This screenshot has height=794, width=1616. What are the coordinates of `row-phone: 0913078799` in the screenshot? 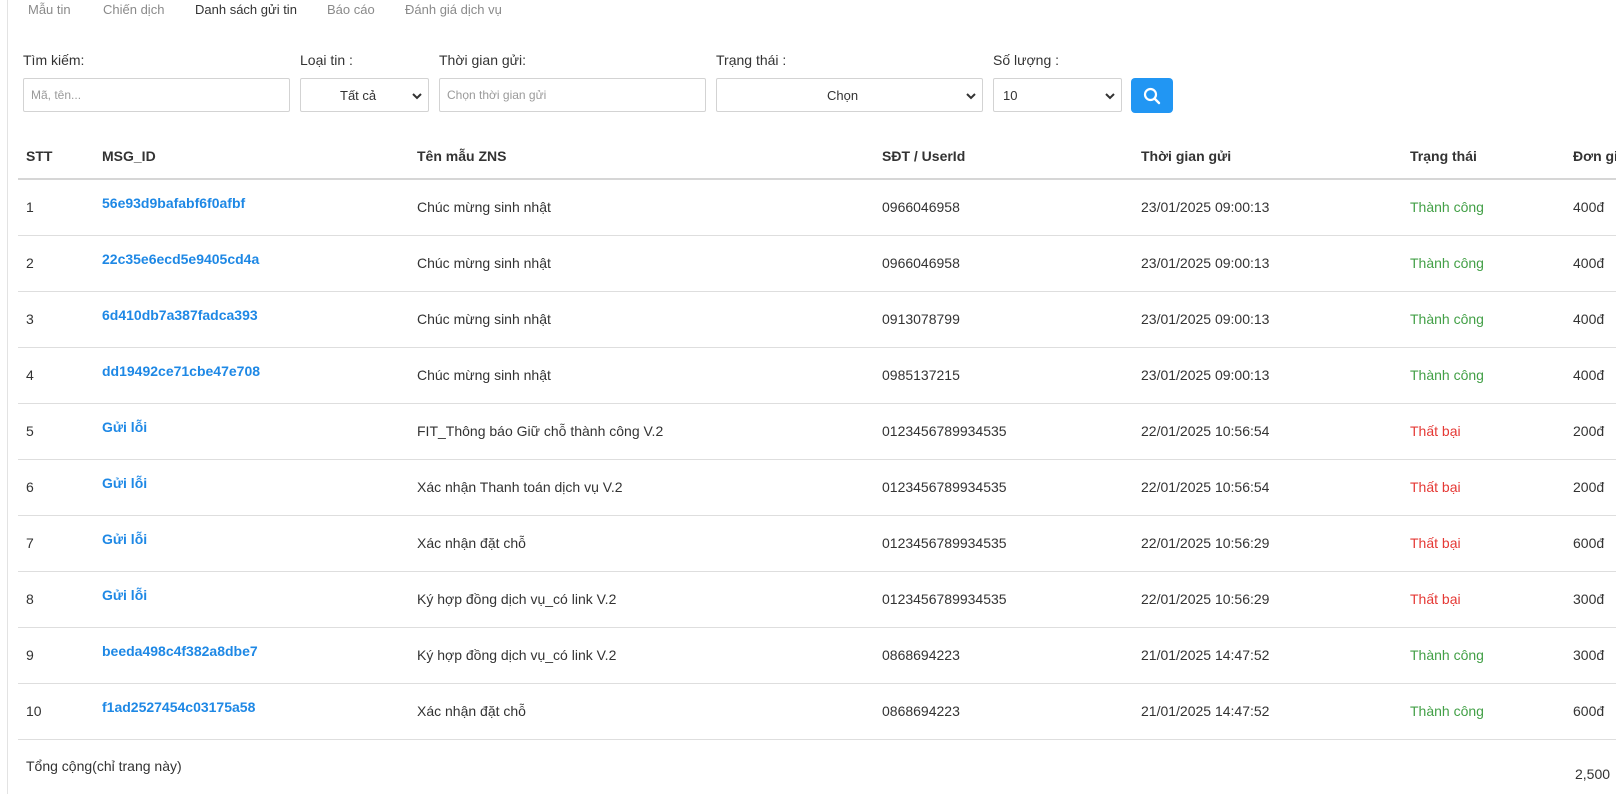 It's located at (921, 319).